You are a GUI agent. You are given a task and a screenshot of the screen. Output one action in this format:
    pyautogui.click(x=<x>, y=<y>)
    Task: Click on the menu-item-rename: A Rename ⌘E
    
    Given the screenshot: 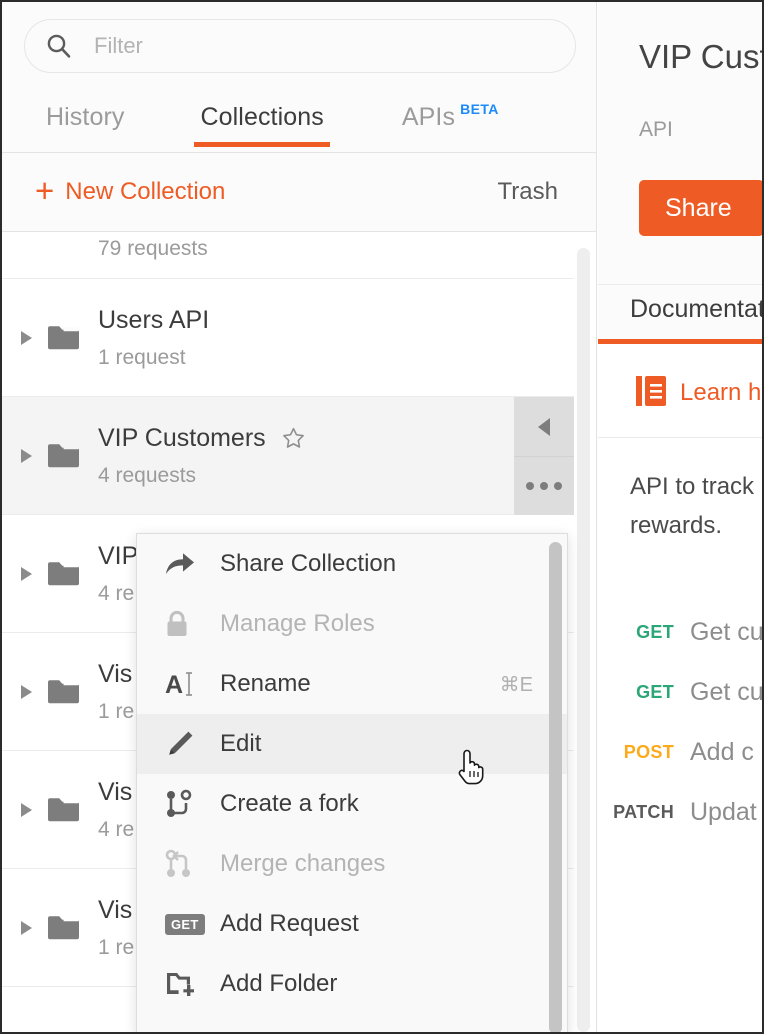 What is the action you would take?
    pyautogui.click(x=352, y=684)
    